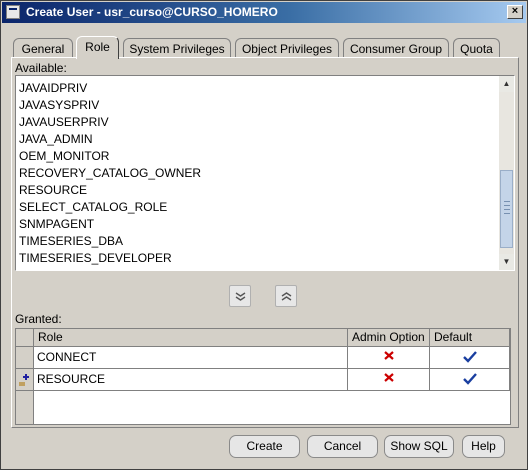 This screenshot has width=528, height=470. I want to click on create-button: Create, so click(264, 446).